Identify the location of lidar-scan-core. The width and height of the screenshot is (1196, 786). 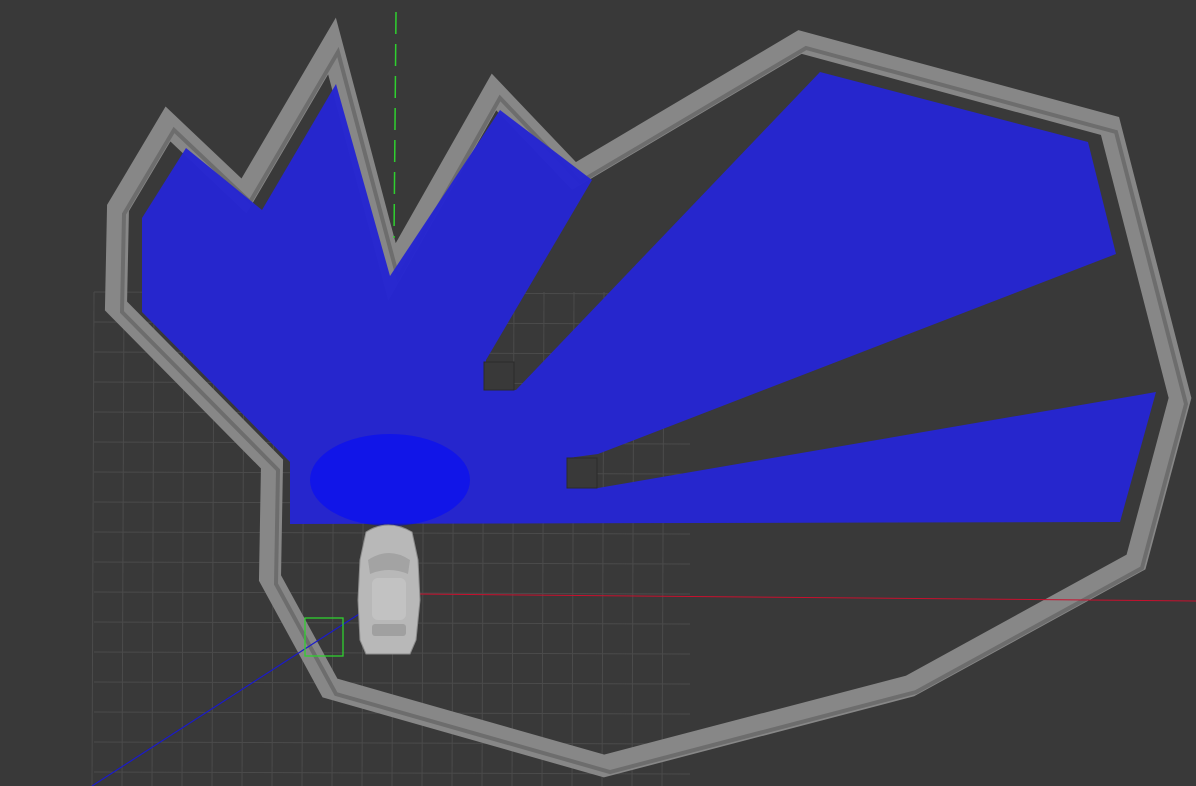
(390, 480).